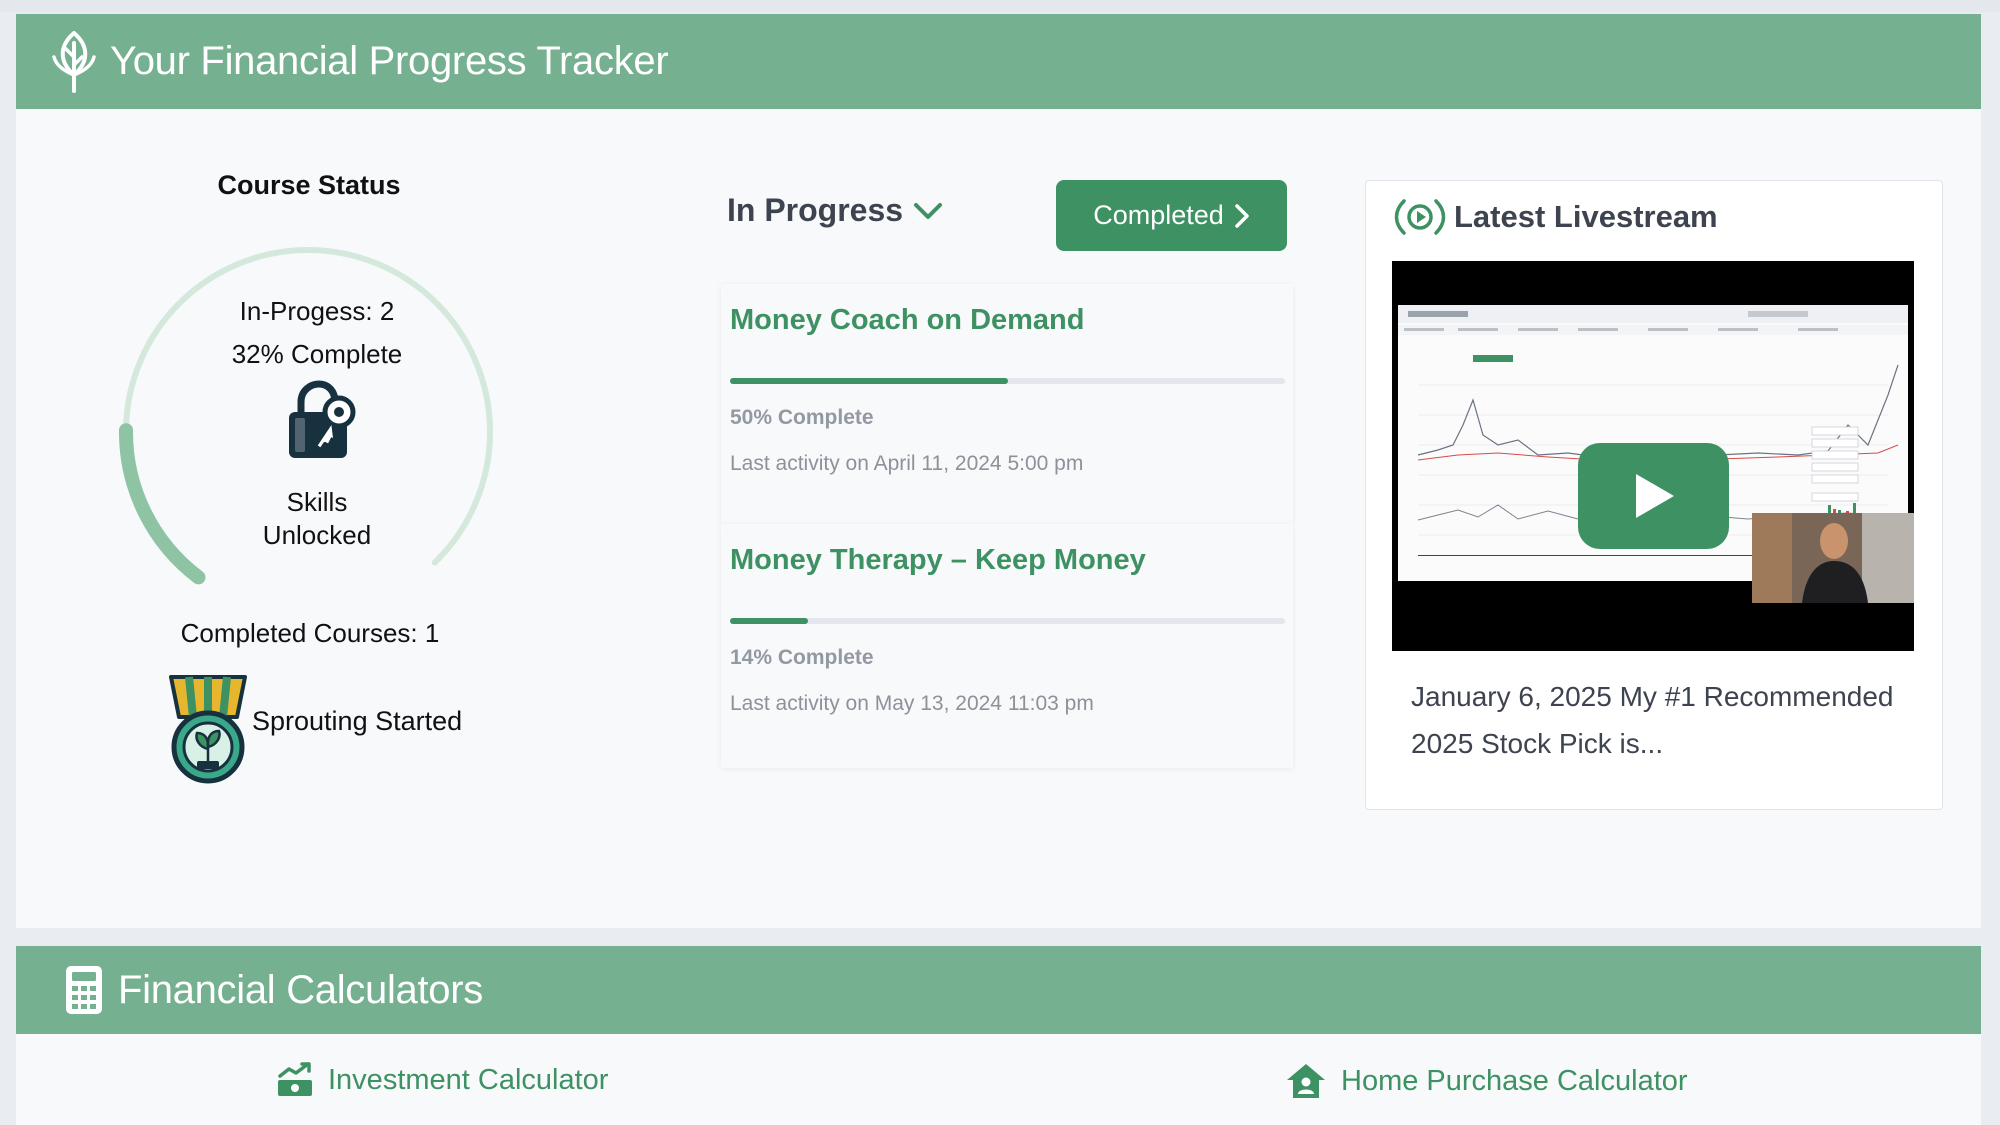  I want to click on video-player, so click(1653, 456).